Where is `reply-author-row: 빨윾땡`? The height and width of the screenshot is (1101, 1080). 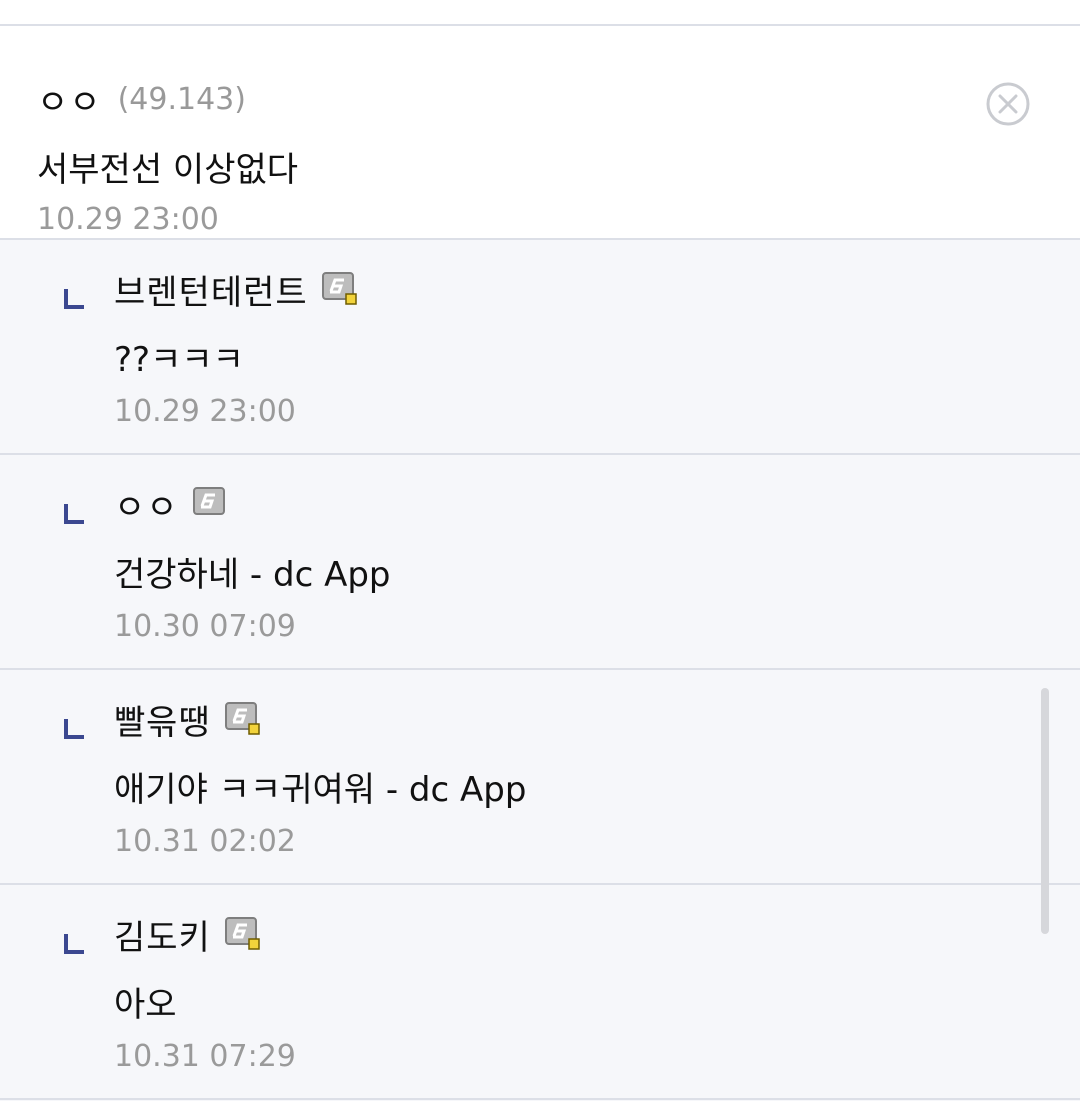
reply-author-row: 빨윾땡 is located at coordinates (187, 719).